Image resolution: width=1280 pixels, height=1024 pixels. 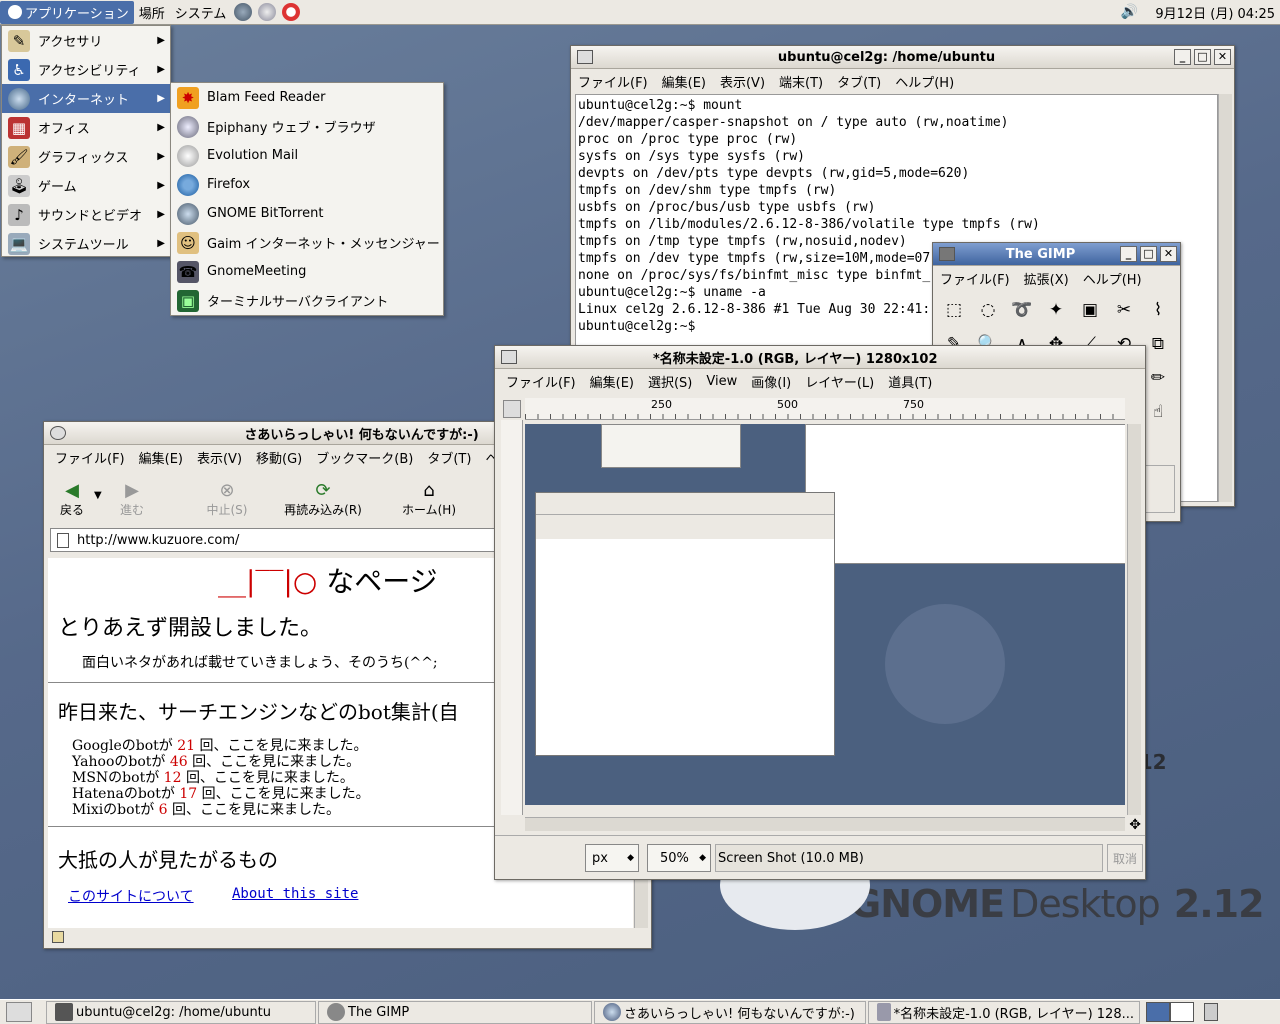 What do you see at coordinates (152, 12) in the screenshot?
I see `places-menu-button: 場所` at bounding box center [152, 12].